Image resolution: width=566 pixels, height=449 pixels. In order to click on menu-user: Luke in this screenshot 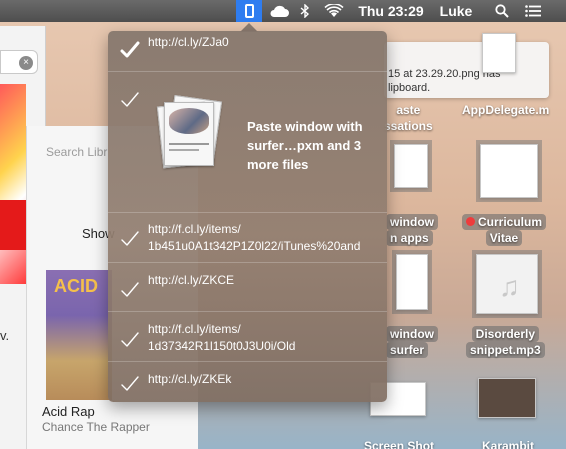, I will do `click(456, 11)`.